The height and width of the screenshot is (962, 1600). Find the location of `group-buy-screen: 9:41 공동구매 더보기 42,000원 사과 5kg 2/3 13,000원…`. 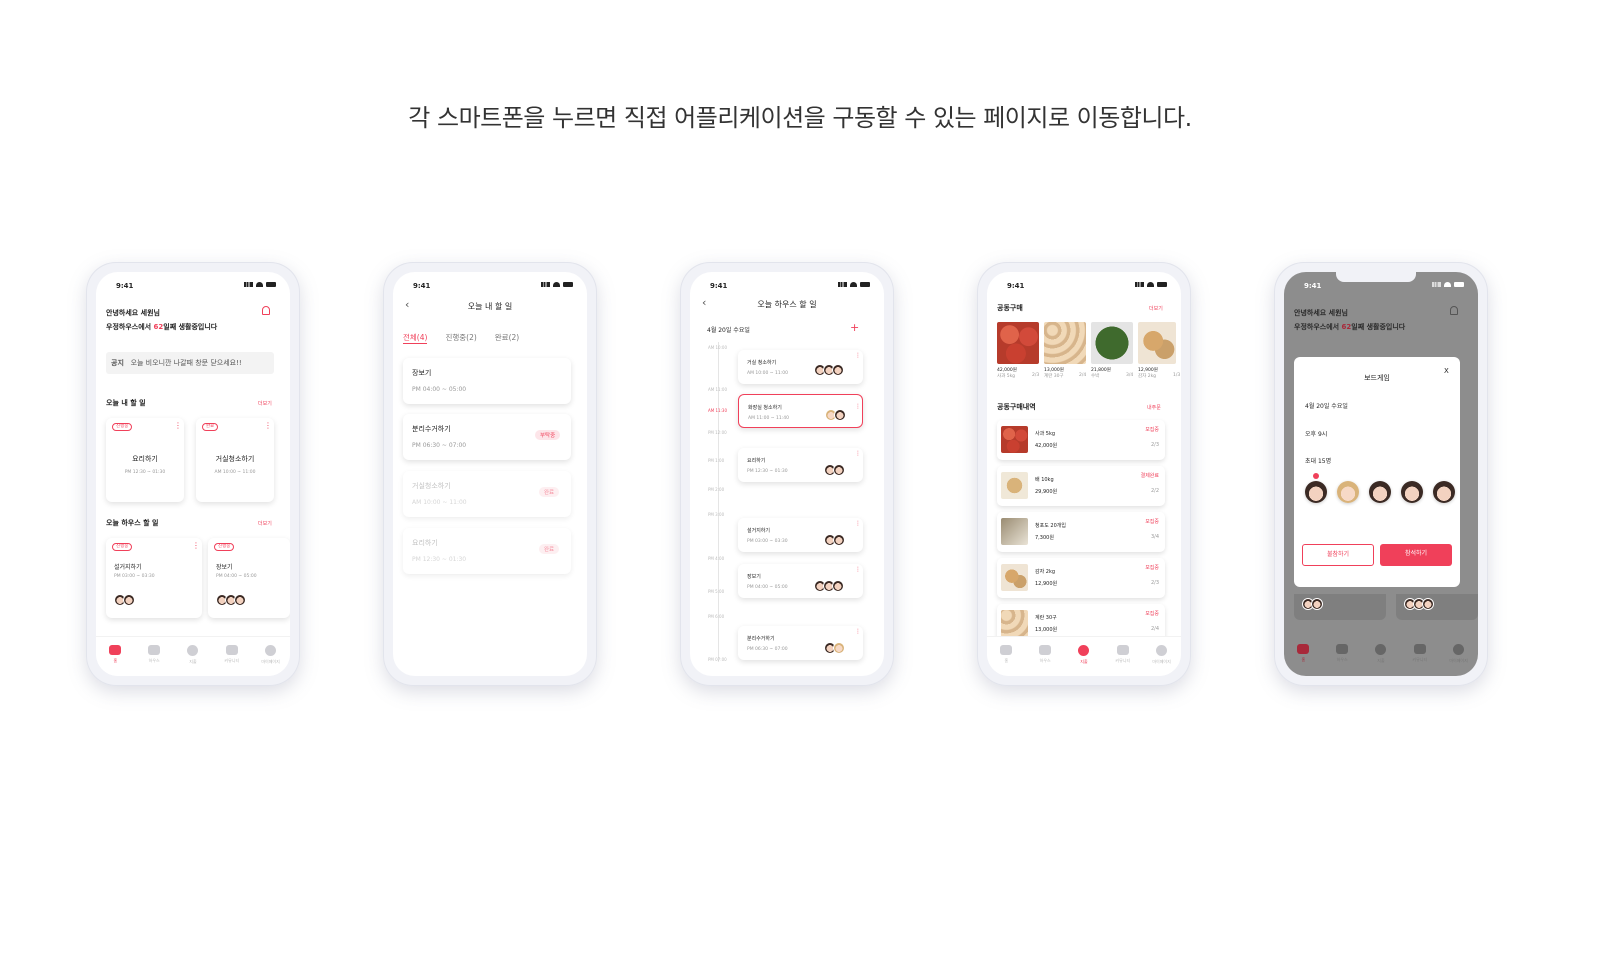

group-buy-screen: 9:41 공동구매 더보기 42,000원 사과 5kg 2/3 13,000원… is located at coordinates (1084, 474).